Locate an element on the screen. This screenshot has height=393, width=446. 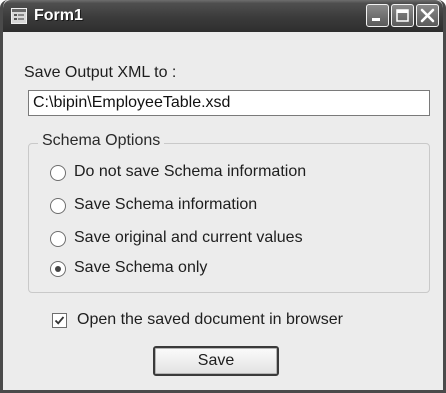
save-output-label: Save Output XML to : is located at coordinates (100, 72).